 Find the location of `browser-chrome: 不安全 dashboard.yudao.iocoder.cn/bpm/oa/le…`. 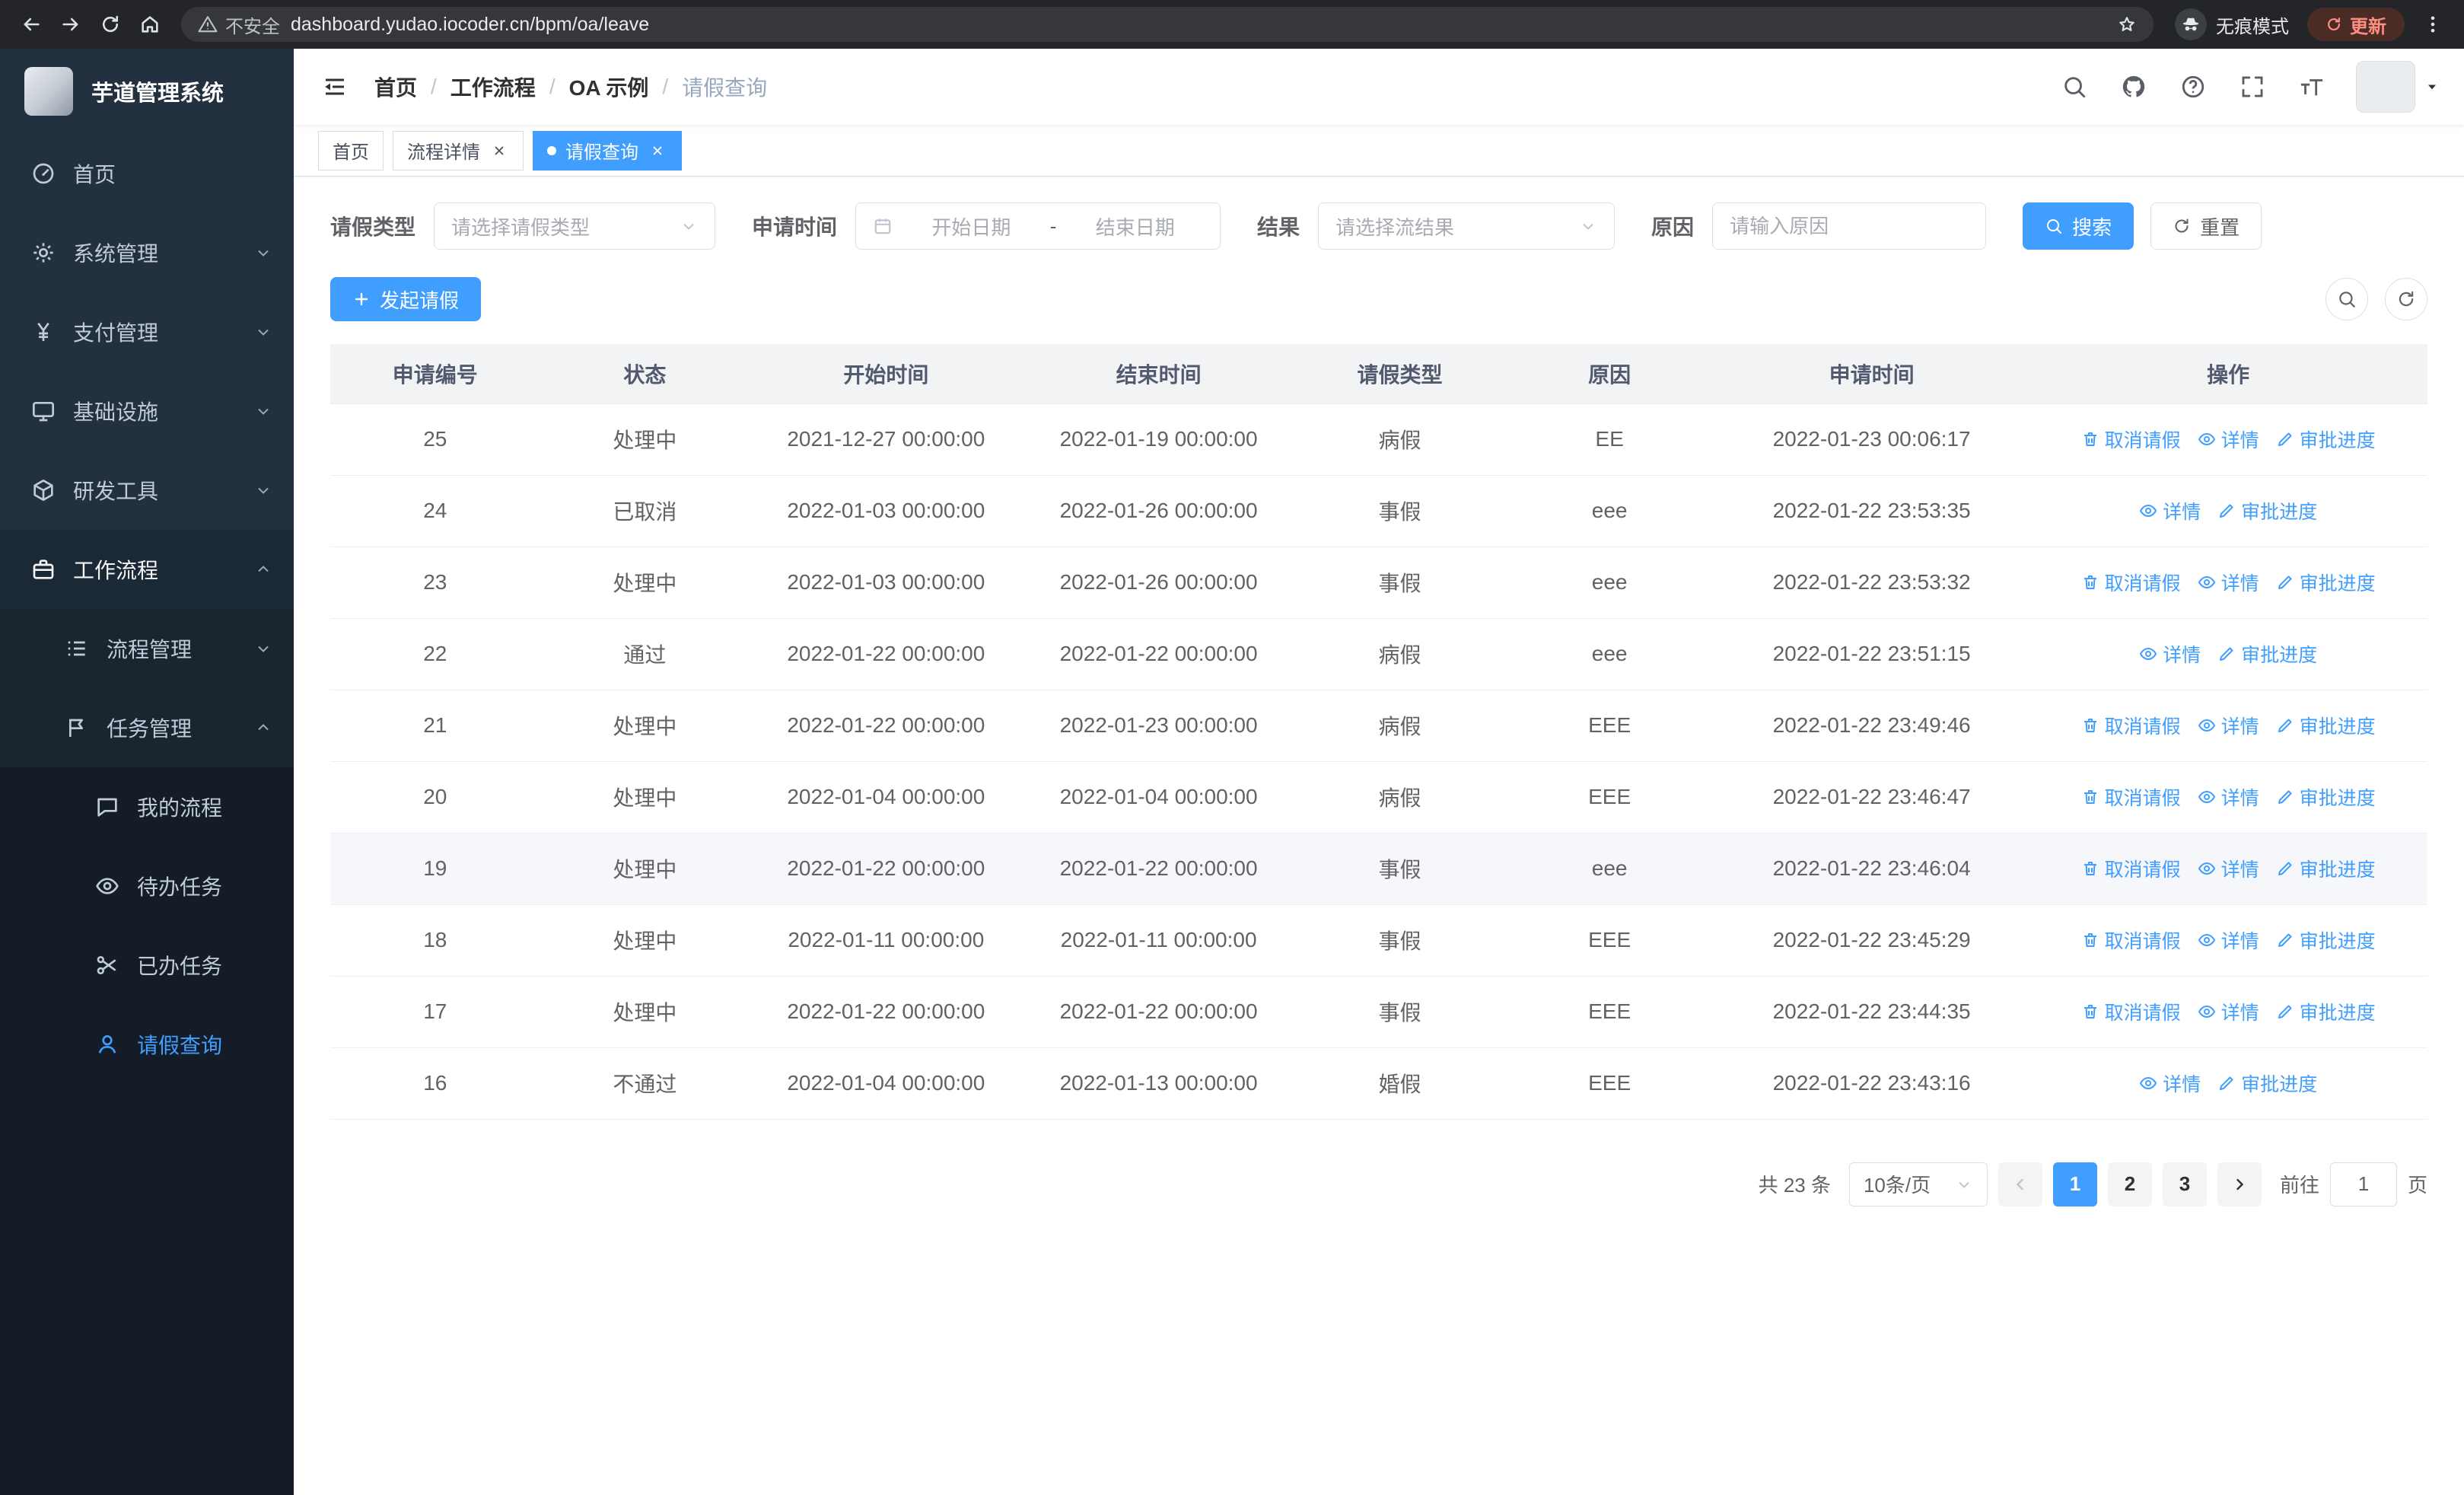

browser-chrome: 不安全 dashboard.yudao.iocoder.cn/bpm/oa/le… is located at coordinates (1232, 25).